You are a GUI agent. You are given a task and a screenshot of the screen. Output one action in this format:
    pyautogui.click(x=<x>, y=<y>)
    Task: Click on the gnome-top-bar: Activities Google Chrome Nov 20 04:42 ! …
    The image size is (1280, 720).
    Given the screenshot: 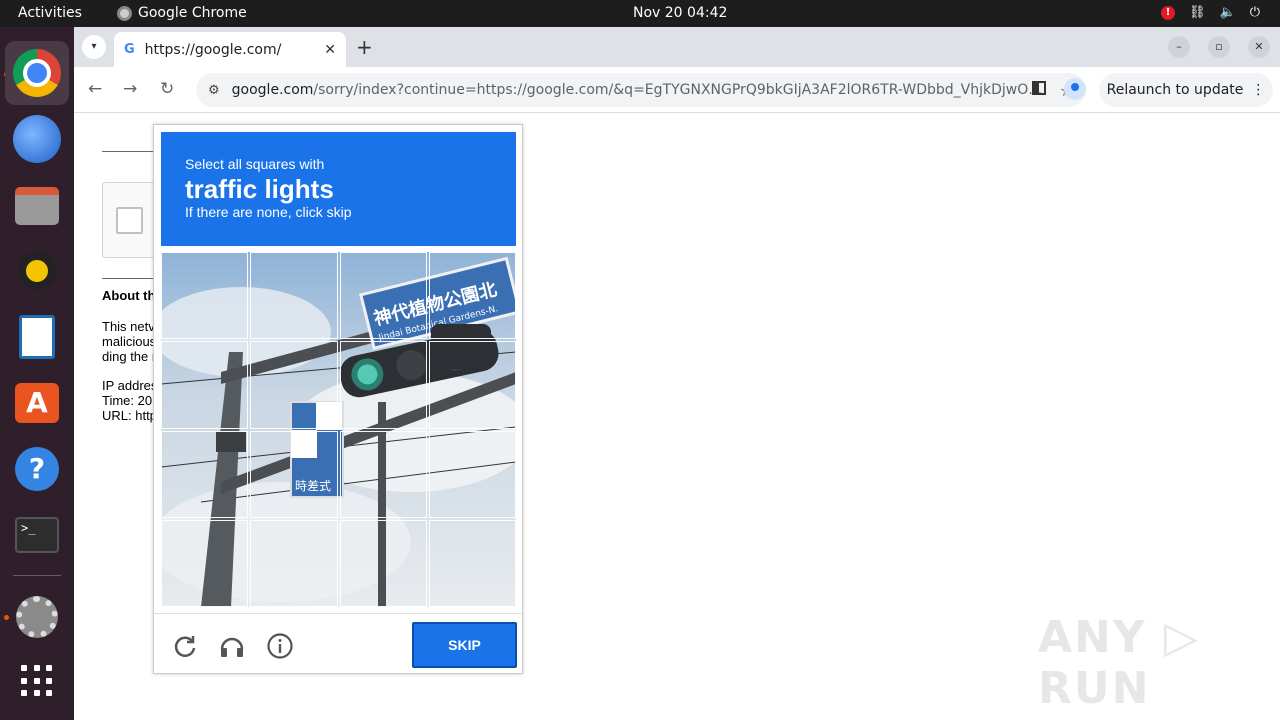 What is the action you would take?
    pyautogui.click(x=640, y=13)
    